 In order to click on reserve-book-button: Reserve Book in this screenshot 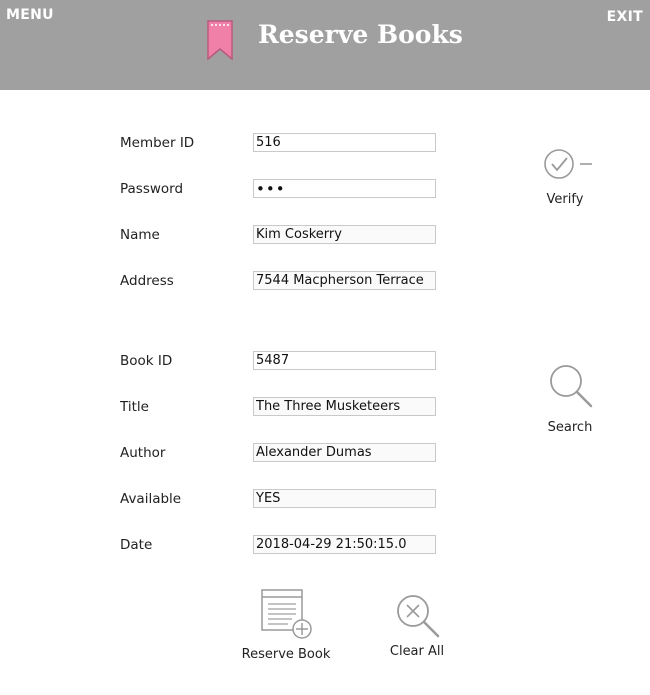, I will do `click(286, 625)`.